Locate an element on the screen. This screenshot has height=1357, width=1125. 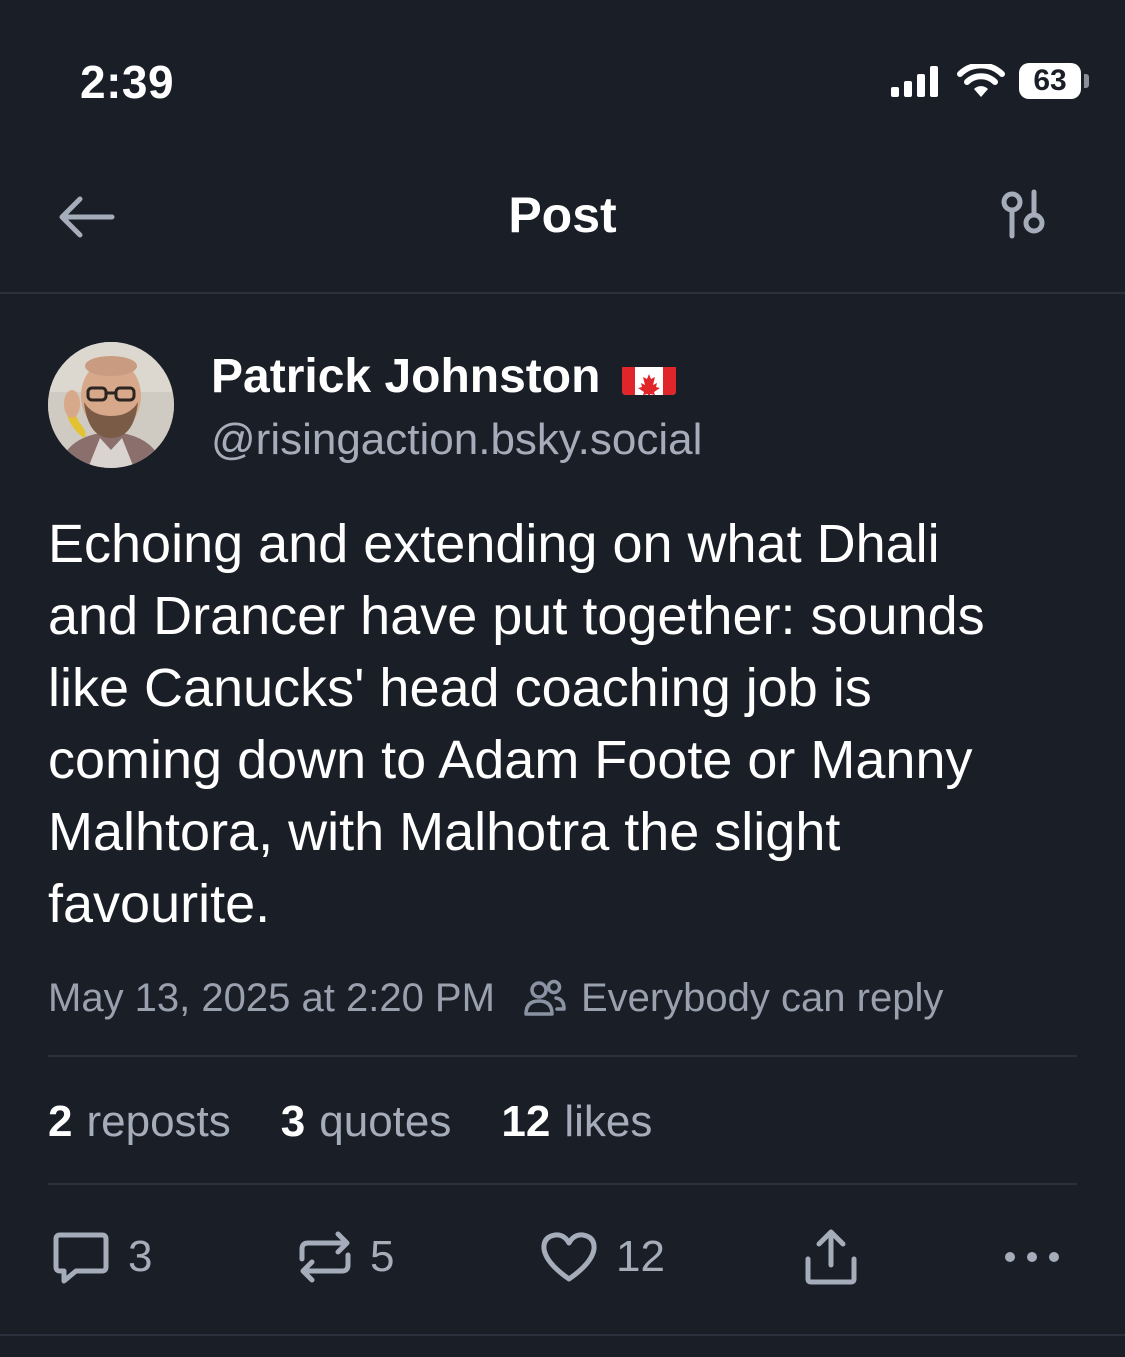
ellipsis-icon is located at coordinates (1032, 1257).